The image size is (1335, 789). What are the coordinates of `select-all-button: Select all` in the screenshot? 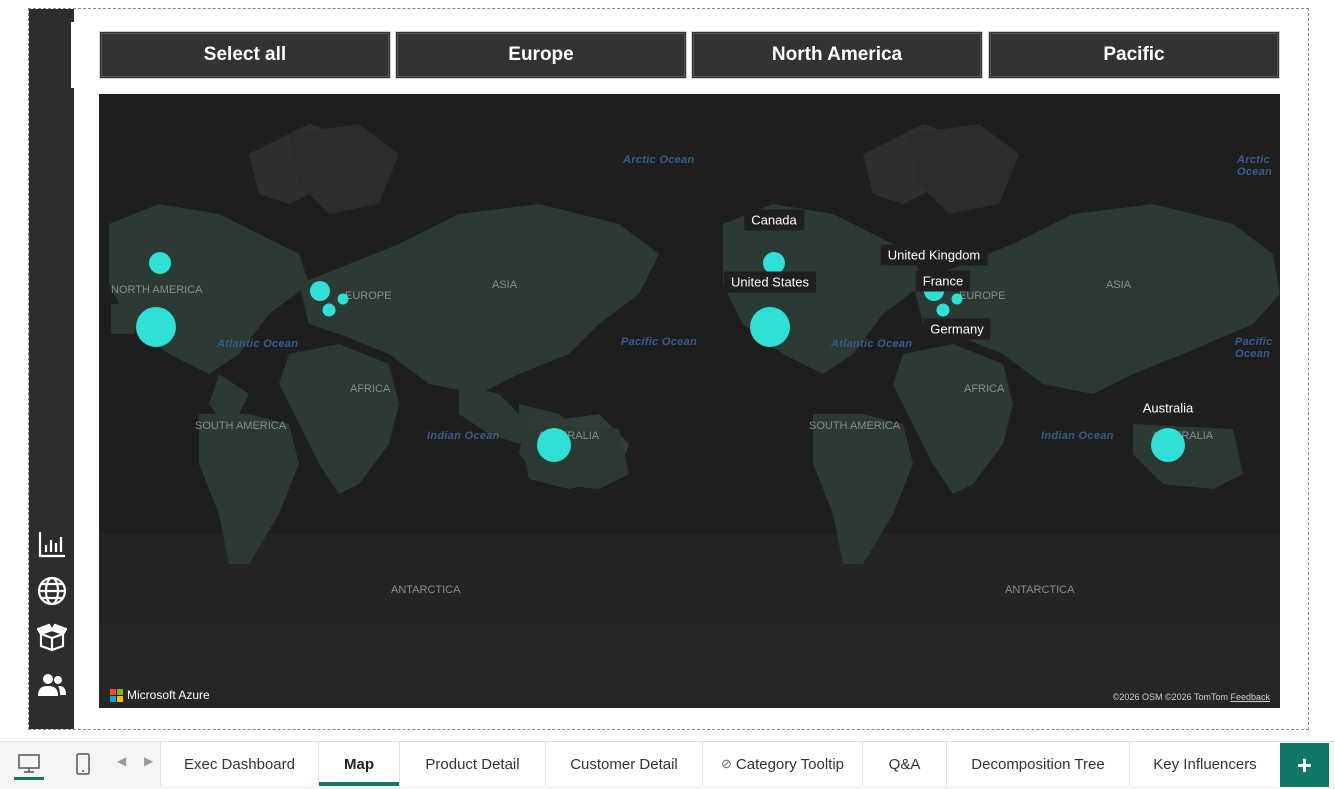 It's located at (245, 55).